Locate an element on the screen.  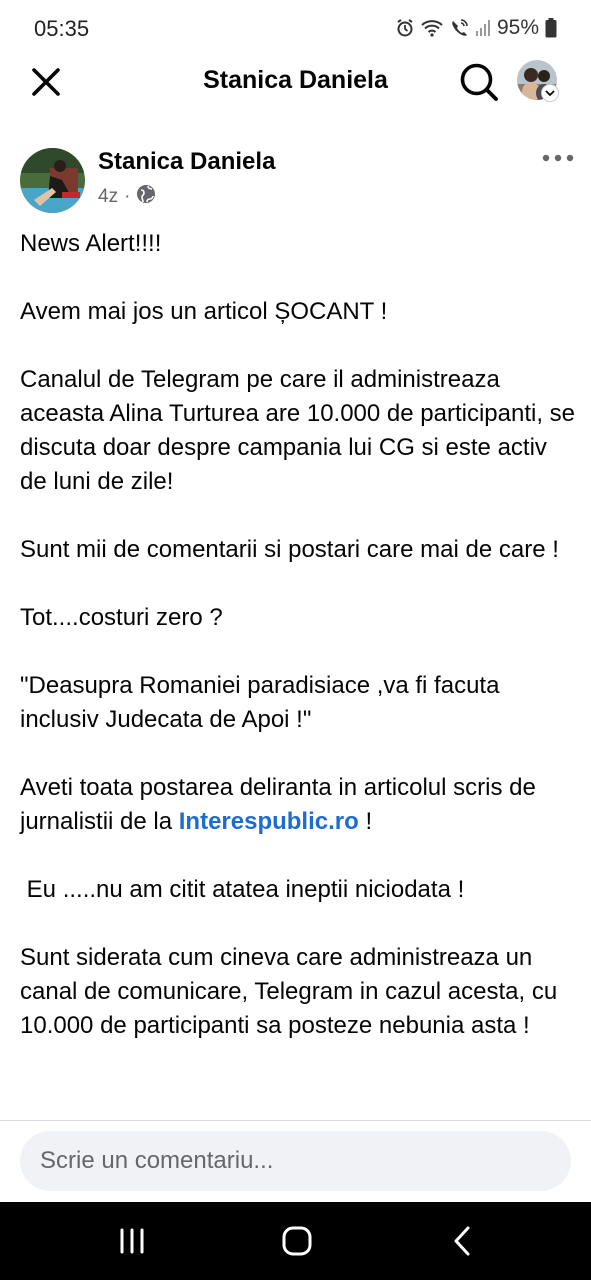
top-bar: Stanica Daniela is located at coordinates (295, 81).